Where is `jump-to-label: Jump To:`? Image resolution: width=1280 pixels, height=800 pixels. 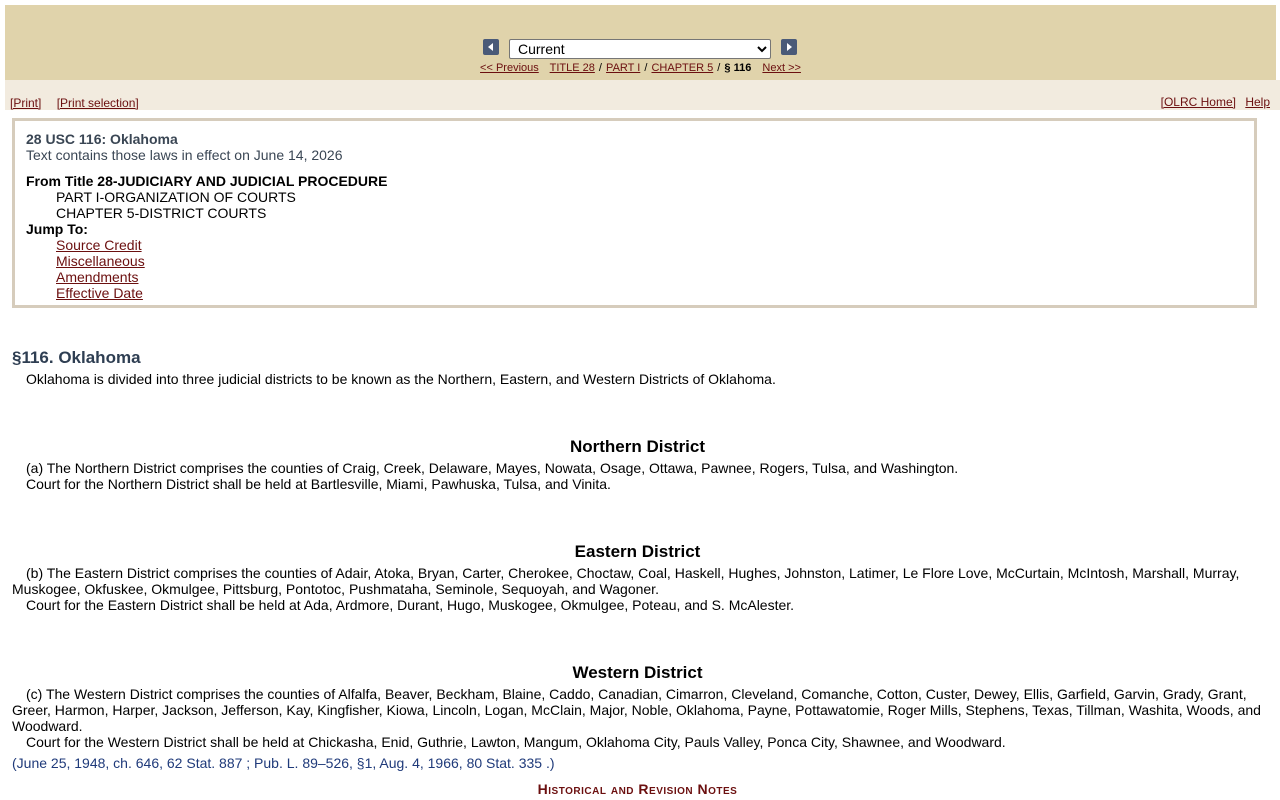 jump-to-label: Jump To: is located at coordinates (57, 229).